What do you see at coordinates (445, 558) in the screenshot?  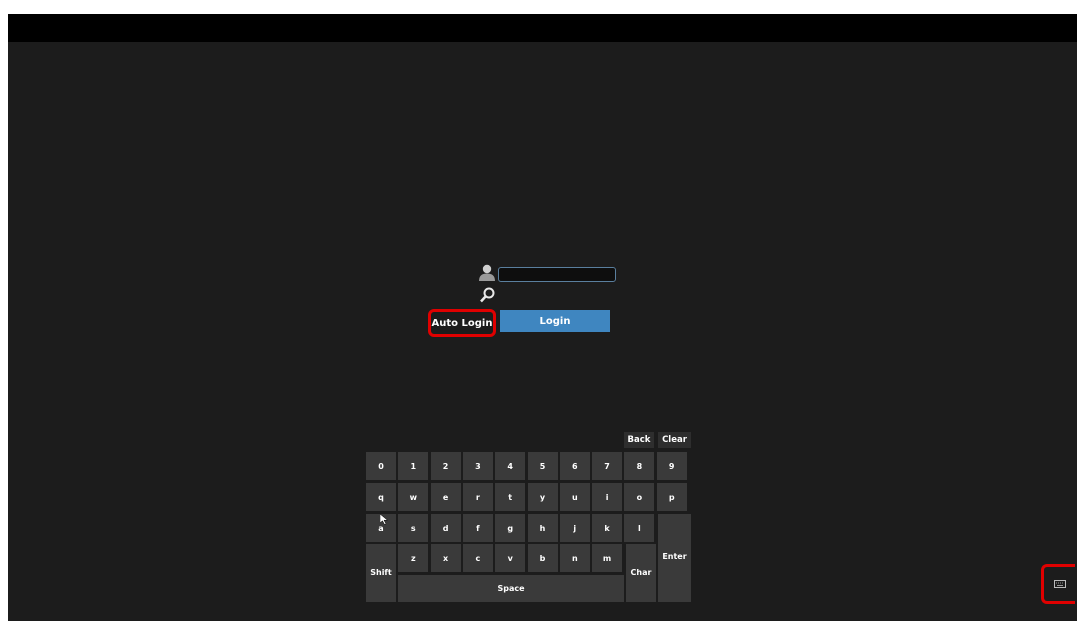 I see `key-x: x` at bounding box center [445, 558].